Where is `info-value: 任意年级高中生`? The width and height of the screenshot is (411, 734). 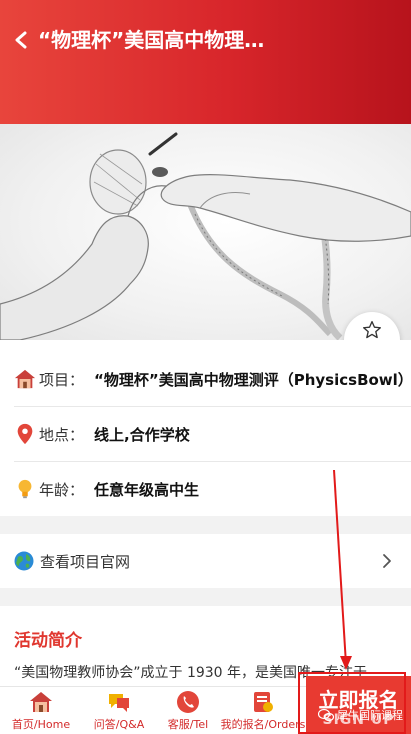 info-value: 任意年级高中生 is located at coordinates (147, 489).